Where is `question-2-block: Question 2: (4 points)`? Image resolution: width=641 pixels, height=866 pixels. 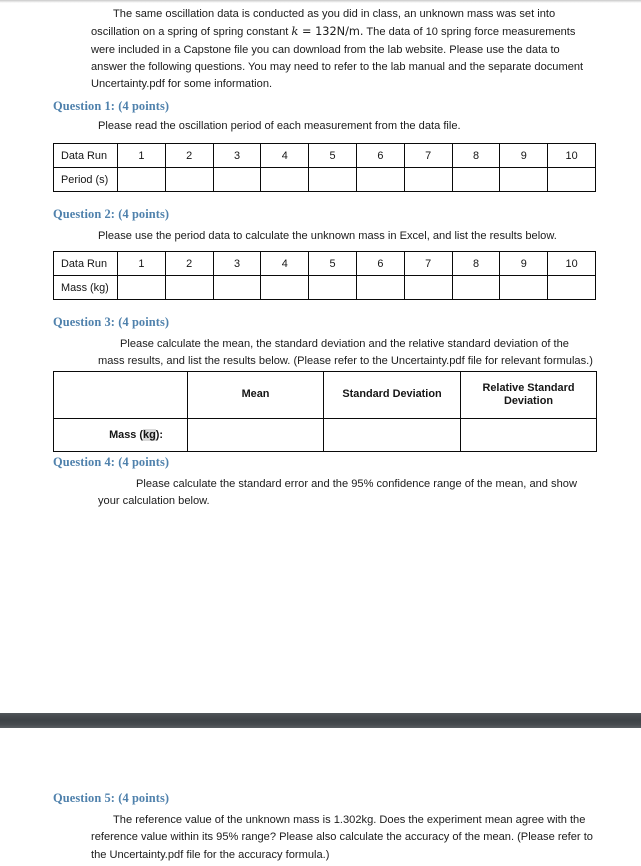
question-2-block: Question 2: (4 points) is located at coordinates (324, 214).